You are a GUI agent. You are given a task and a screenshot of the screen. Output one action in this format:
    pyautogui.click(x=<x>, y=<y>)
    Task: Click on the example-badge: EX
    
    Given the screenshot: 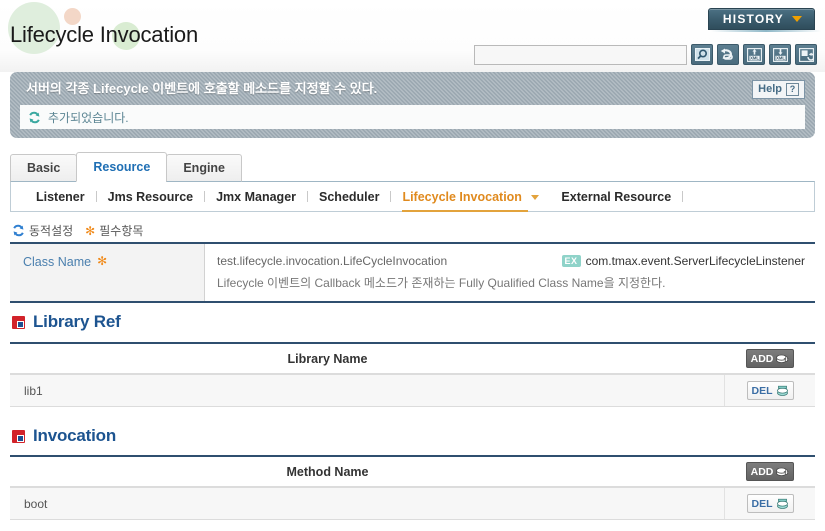 What is the action you would take?
    pyautogui.click(x=571, y=261)
    